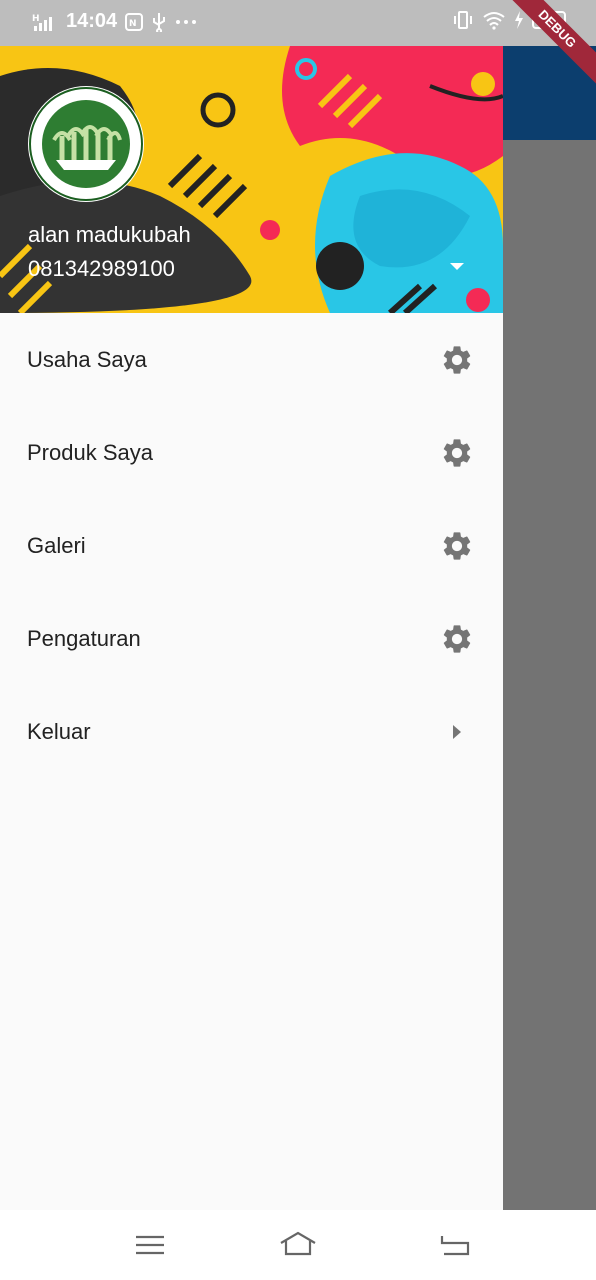 The height and width of the screenshot is (1280, 596). Describe the element at coordinates (457, 731) in the screenshot. I see `arrow-right-icon` at that location.